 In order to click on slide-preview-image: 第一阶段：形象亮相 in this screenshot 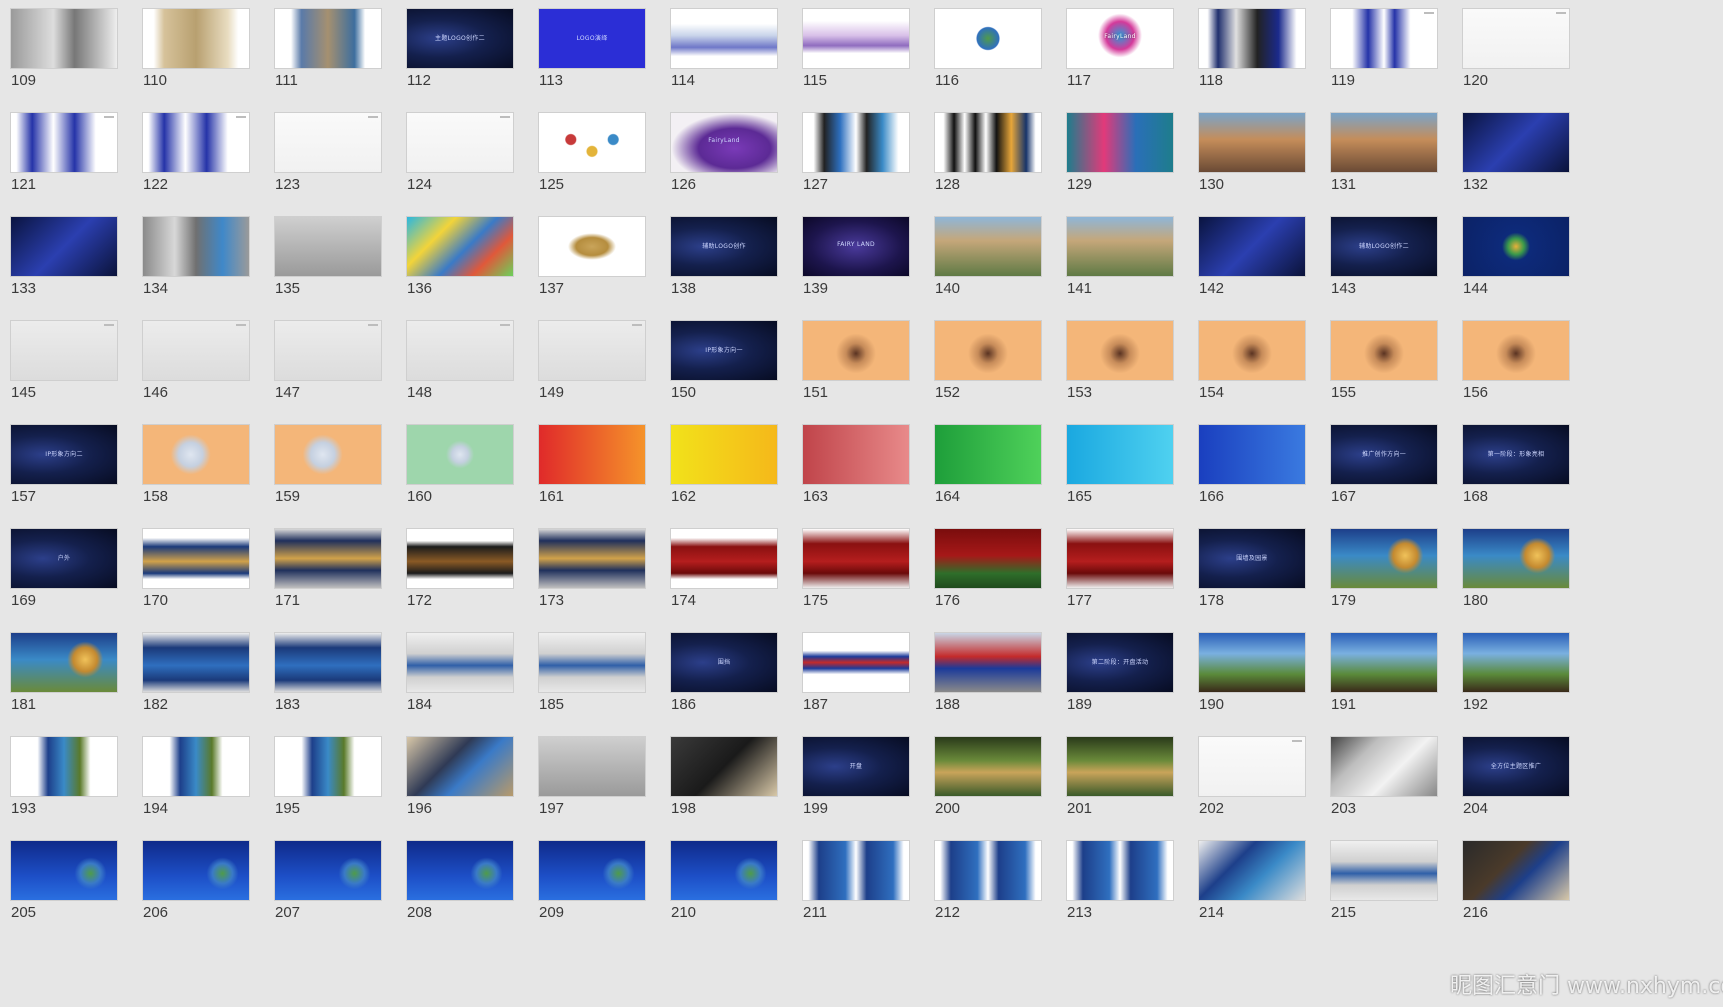, I will do `click(1516, 454)`.